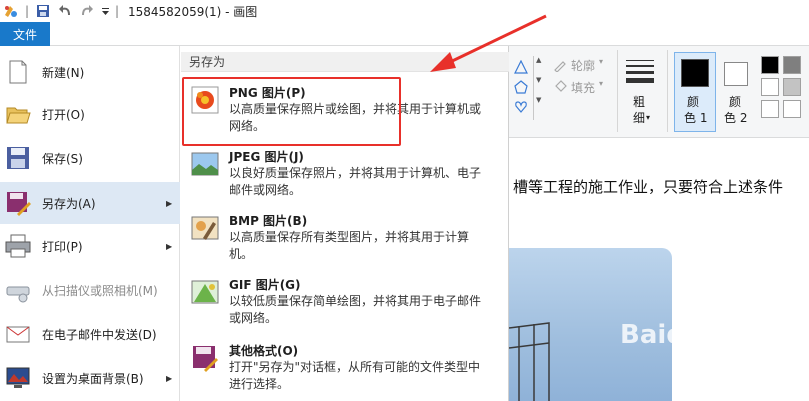  Describe the element at coordinates (648, 117) in the screenshot. I see `size-dropdown-icon: ▾` at that location.